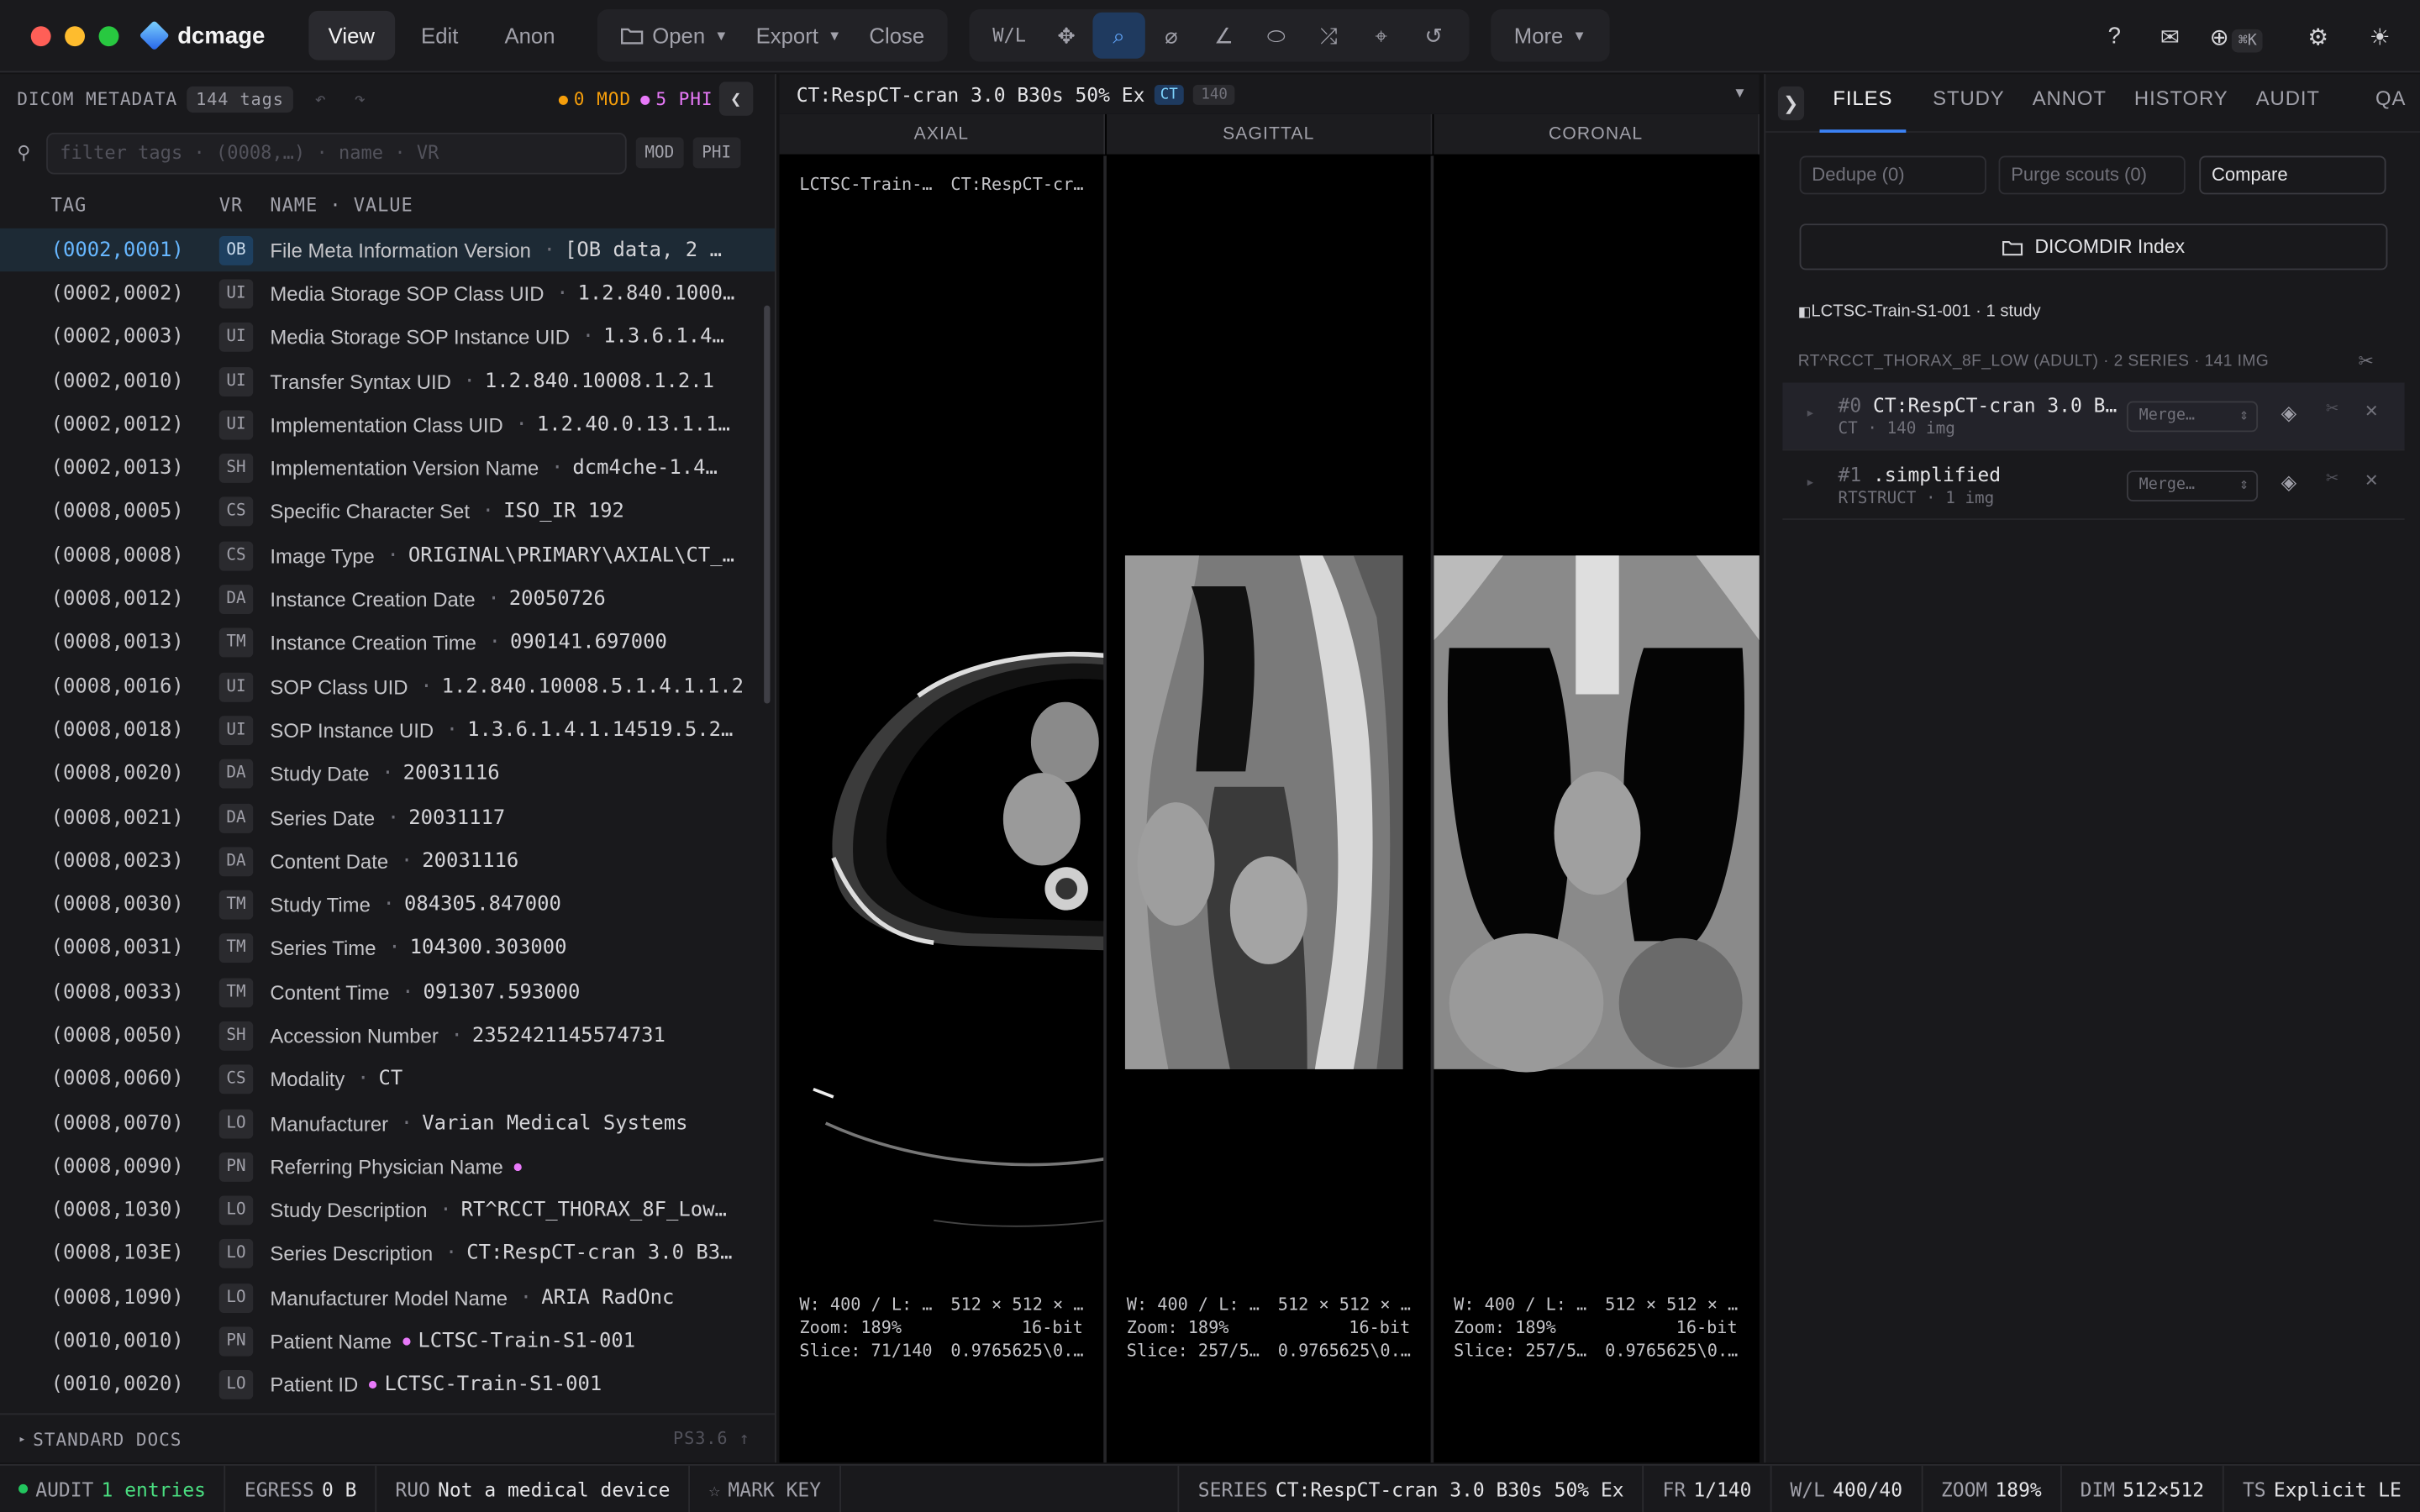  I want to click on tab-qa: QA, so click(2391, 102).